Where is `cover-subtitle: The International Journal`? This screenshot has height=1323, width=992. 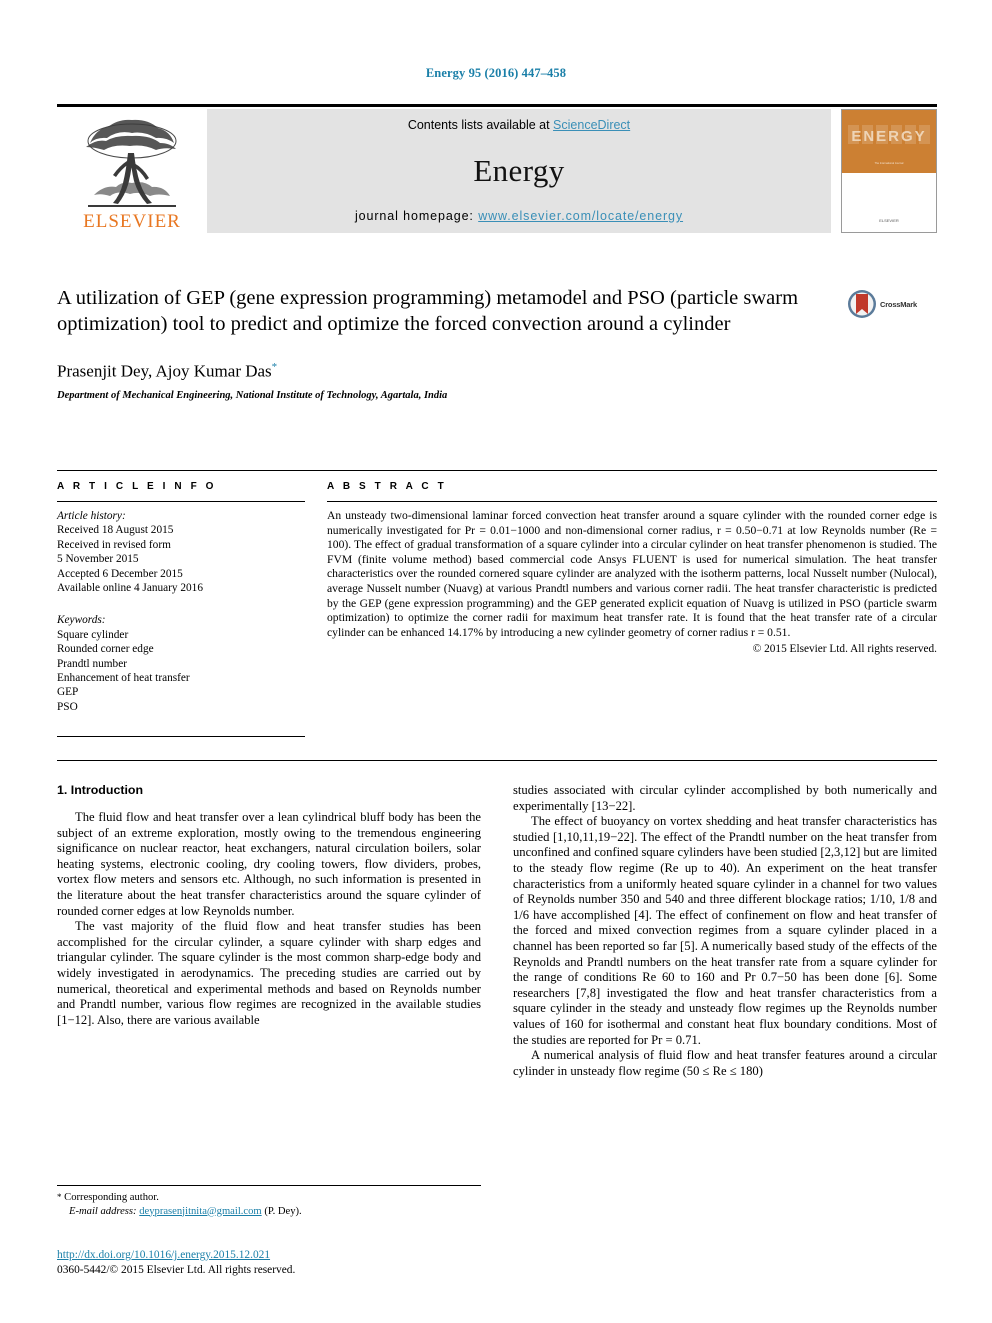
cover-subtitle: The International Journal is located at coordinates (889, 163).